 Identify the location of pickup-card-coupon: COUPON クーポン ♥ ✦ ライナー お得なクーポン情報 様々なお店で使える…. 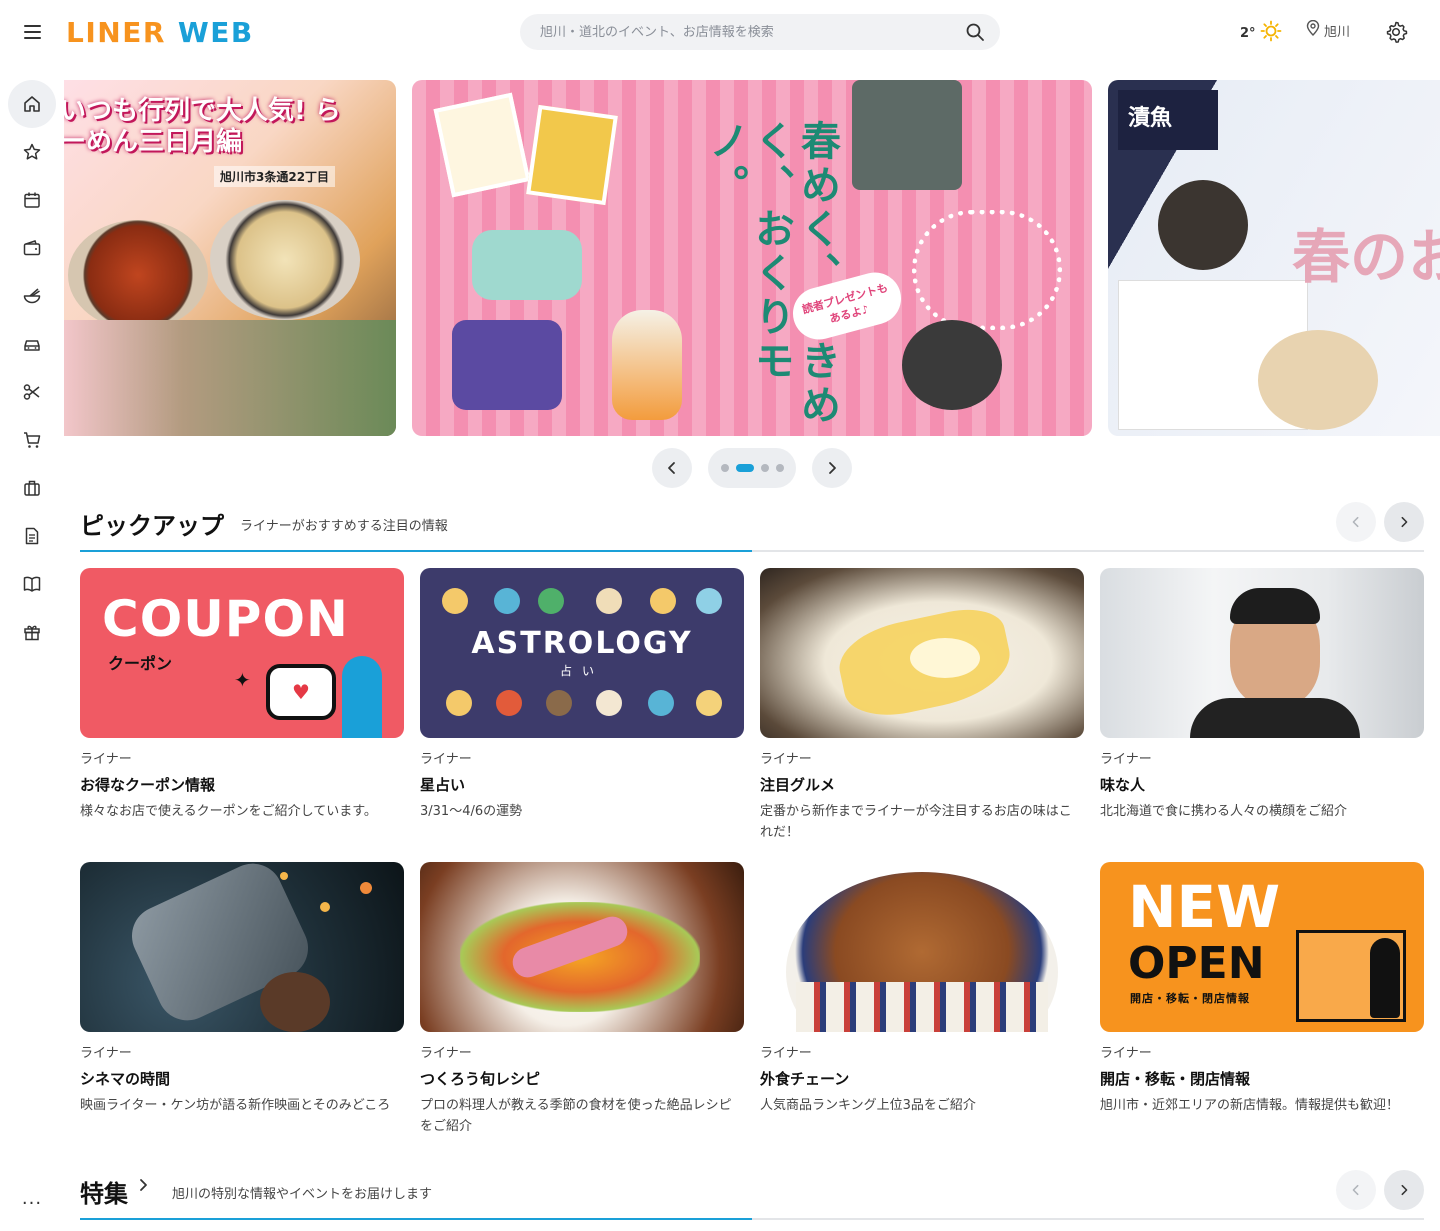
(242, 695).